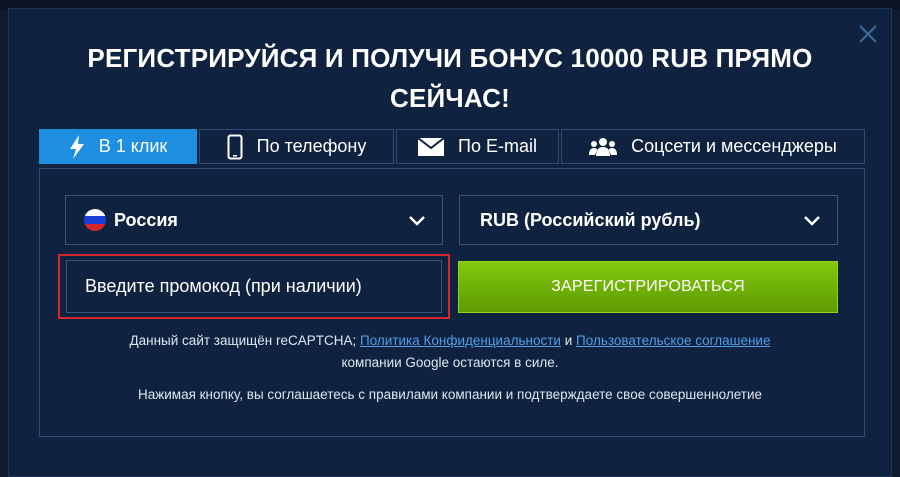 Image resolution: width=900 pixels, height=477 pixels. I want to click on promo-code-input: Введите промокод (при наличии), so click(254, 286).